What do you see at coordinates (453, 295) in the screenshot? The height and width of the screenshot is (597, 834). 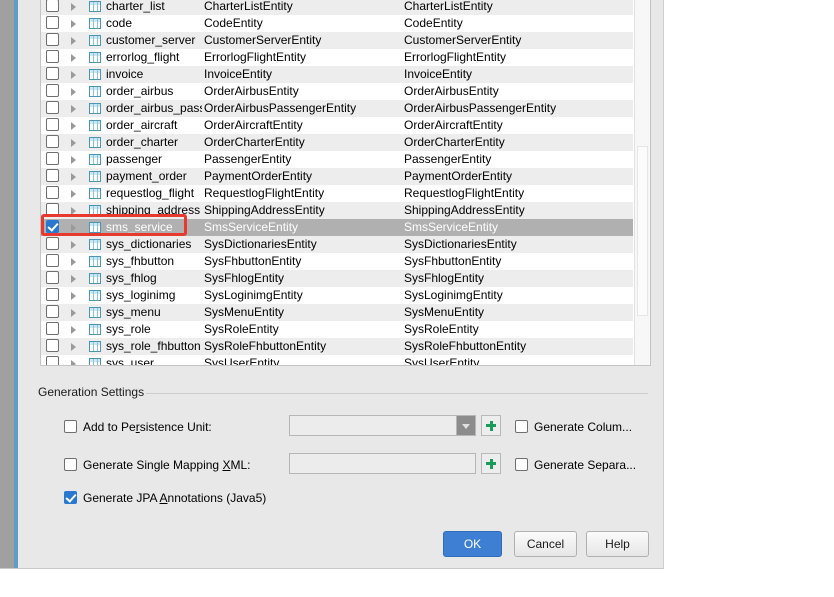 I see `entity-class-secondary-cell: SysLoginimgEntity` at bounding box center [453, 295].